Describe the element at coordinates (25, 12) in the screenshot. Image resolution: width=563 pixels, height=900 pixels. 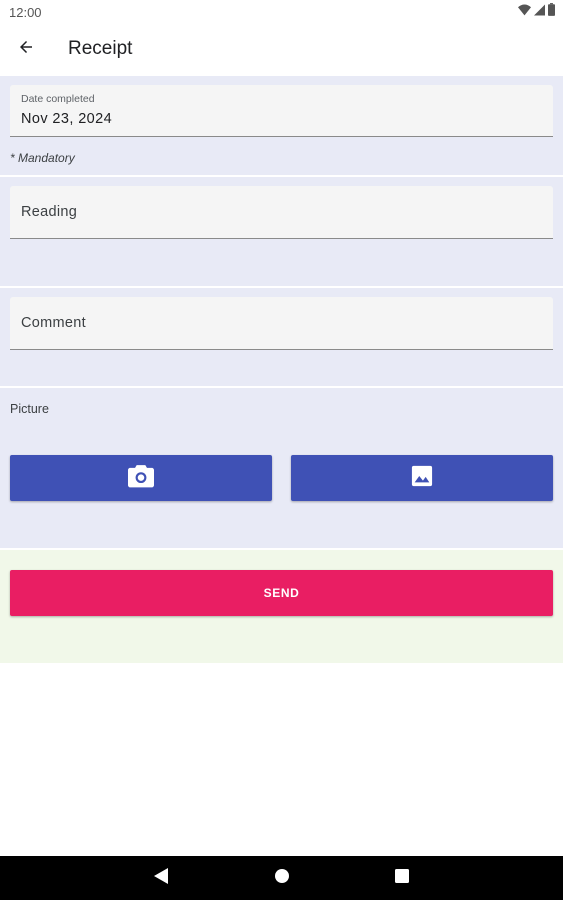
I see `status-time: 12:00` at that location.